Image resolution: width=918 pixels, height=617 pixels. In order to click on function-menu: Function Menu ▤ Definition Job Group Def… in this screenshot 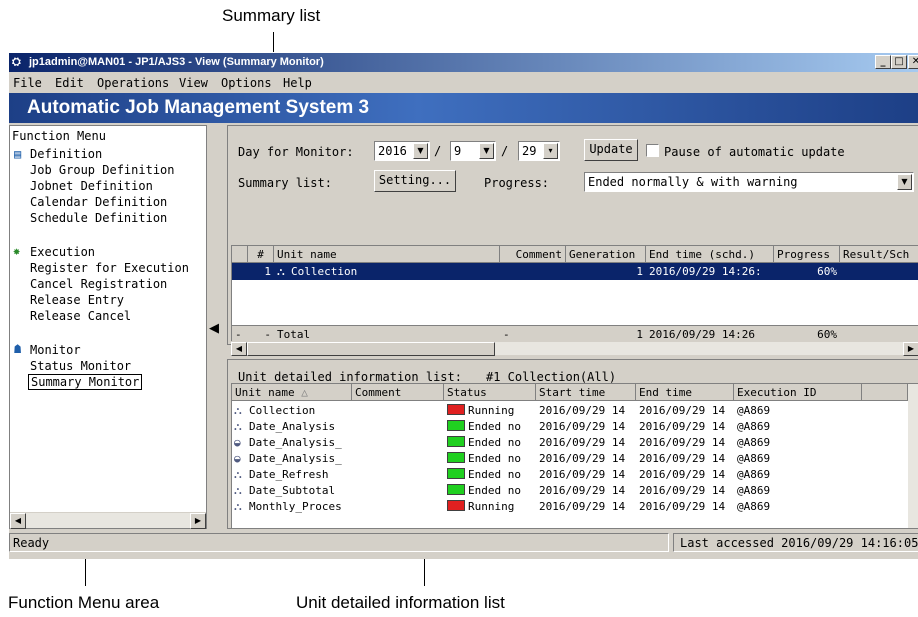, I will do `click(108, 327)`.